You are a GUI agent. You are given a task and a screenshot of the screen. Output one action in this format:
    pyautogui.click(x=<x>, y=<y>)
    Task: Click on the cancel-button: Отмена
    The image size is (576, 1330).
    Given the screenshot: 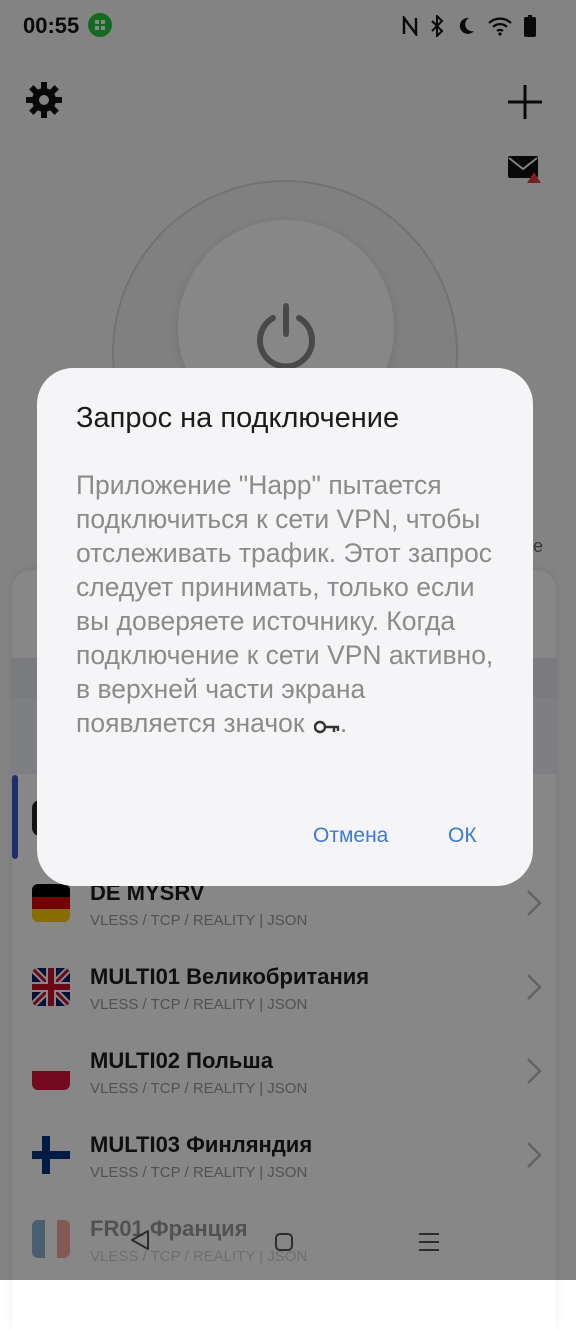 What is the action you would take?
    pyautogui.click(x=350, y=836)
    